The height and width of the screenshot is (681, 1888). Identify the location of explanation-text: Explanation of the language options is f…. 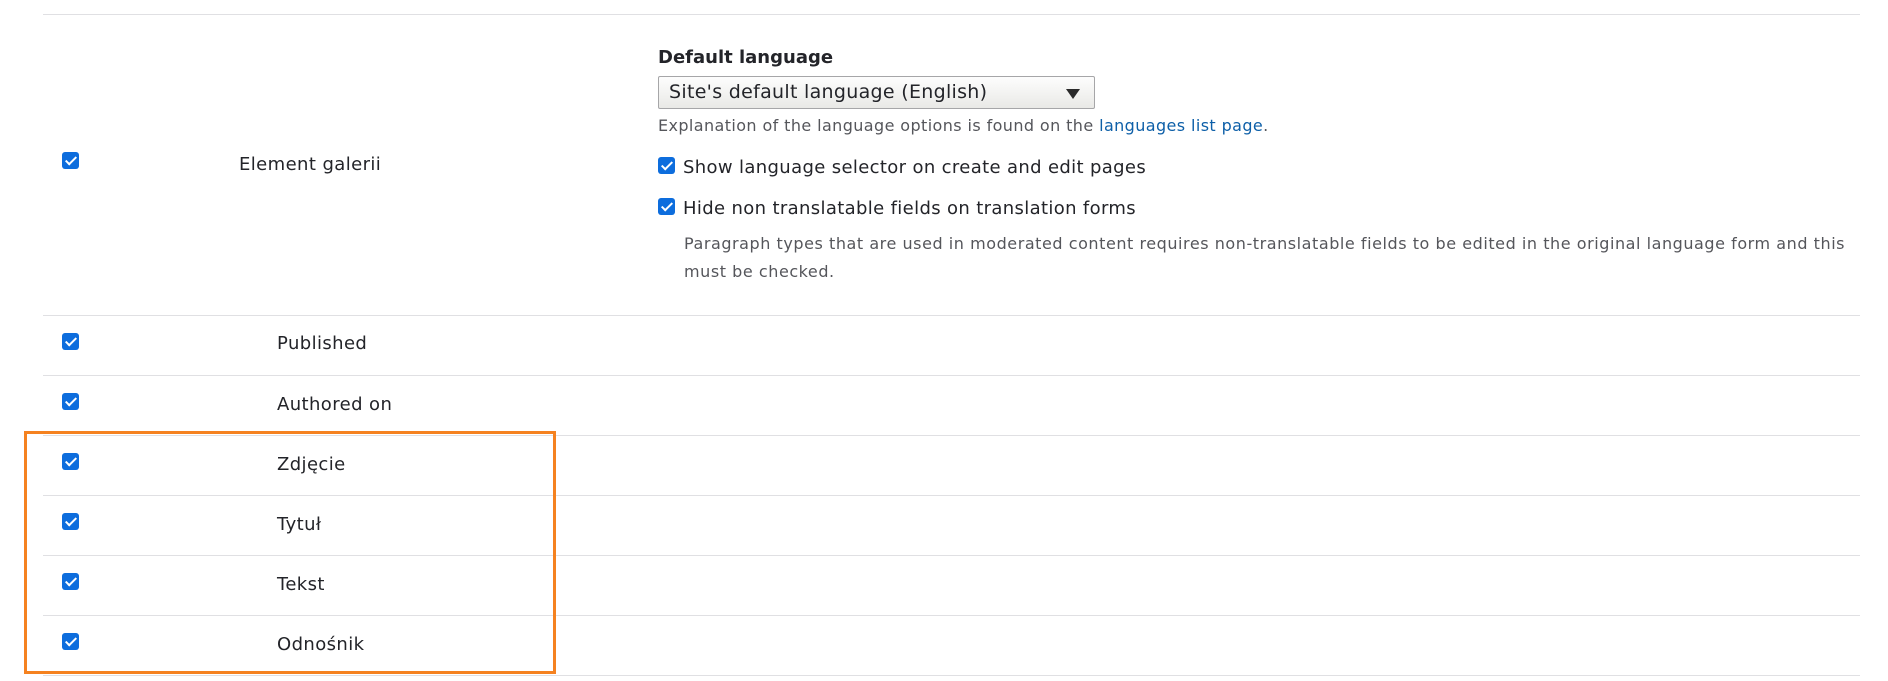
(879, 125).